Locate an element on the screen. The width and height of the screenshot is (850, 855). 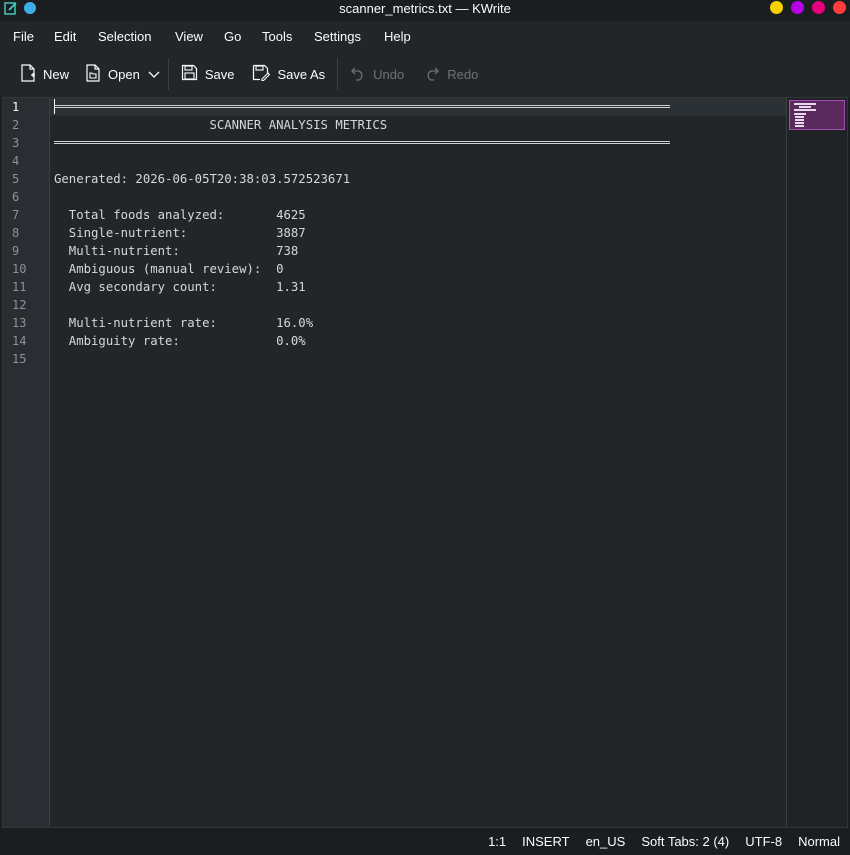
line-number: 1 is located at coordinates (16, 107).